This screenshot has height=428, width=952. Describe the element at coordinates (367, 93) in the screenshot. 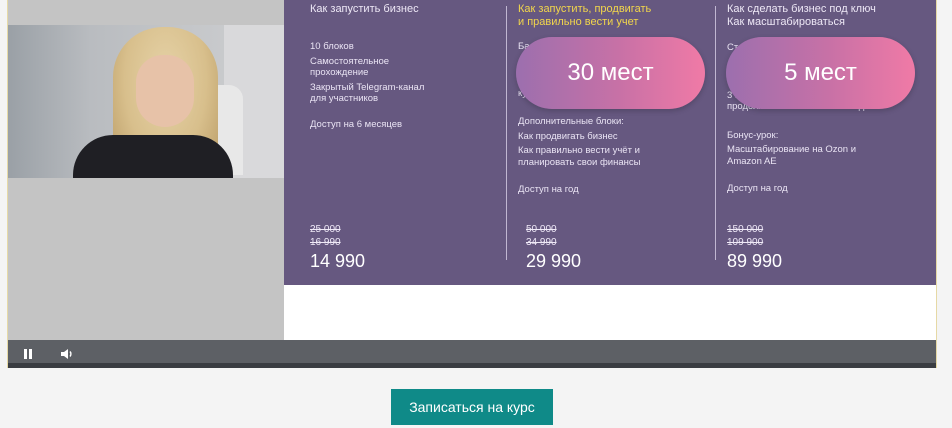

I see `plan-feature: Закрытый Telegram-канал для участников` at that location.